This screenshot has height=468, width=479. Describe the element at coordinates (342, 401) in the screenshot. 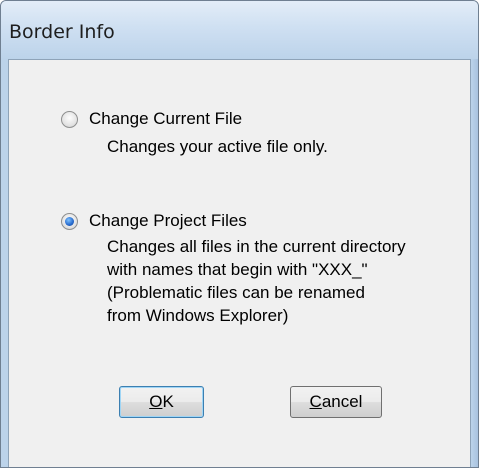

I see `cancel-label-rest: ancel` at that location.